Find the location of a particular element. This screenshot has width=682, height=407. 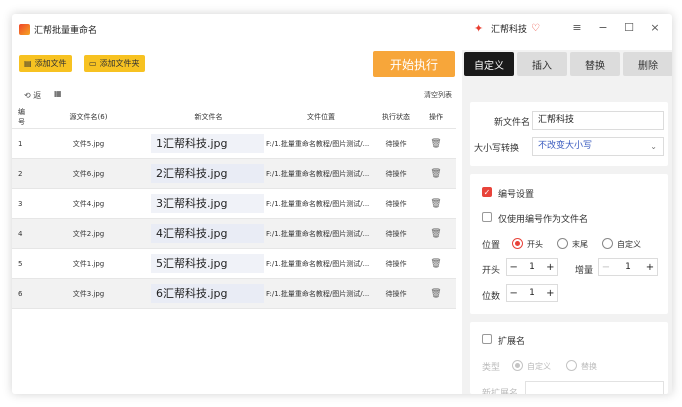

case-select: 不改变大小写 ⌄ is located at coordinates (598, 146).